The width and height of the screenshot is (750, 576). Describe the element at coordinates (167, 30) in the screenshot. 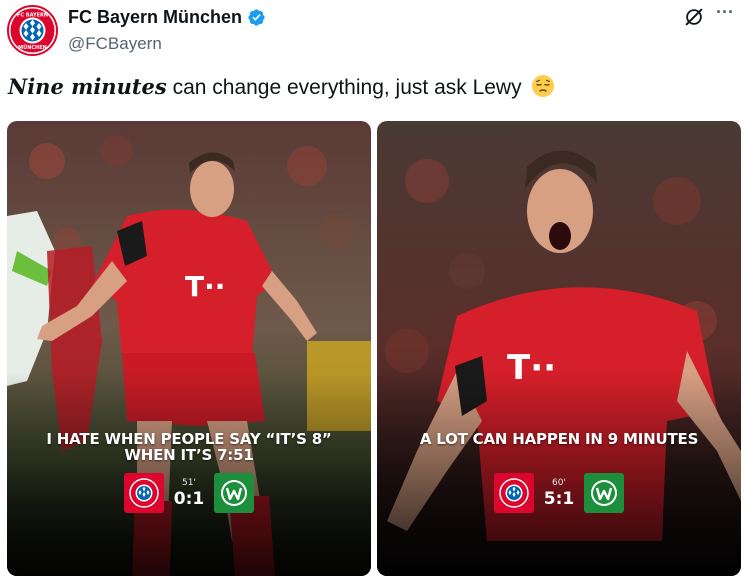

I see `author-names: FC Bayern München @FCBayern` at that location.